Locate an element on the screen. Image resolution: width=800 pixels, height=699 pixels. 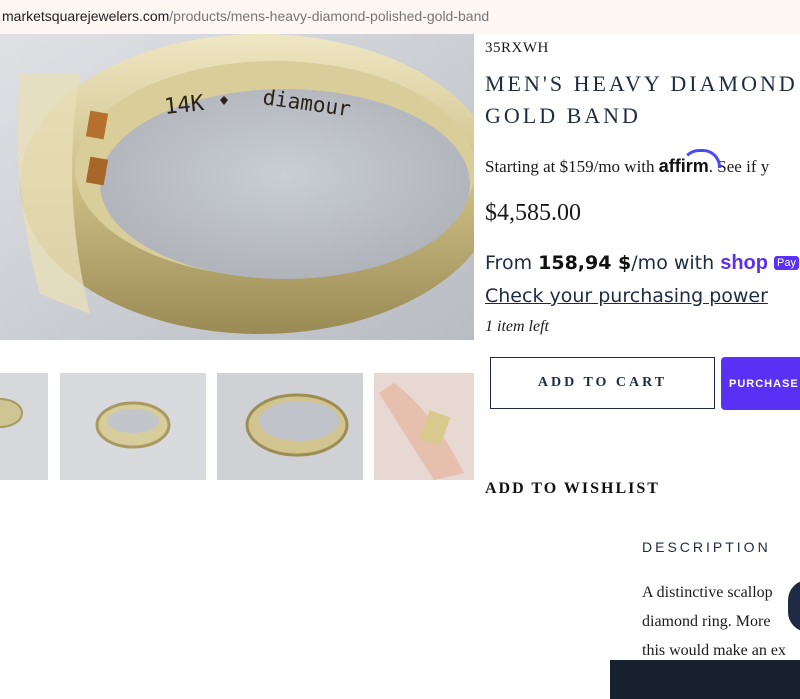
description-heading: DESCRIPTION is located at coordinates (706, 547).